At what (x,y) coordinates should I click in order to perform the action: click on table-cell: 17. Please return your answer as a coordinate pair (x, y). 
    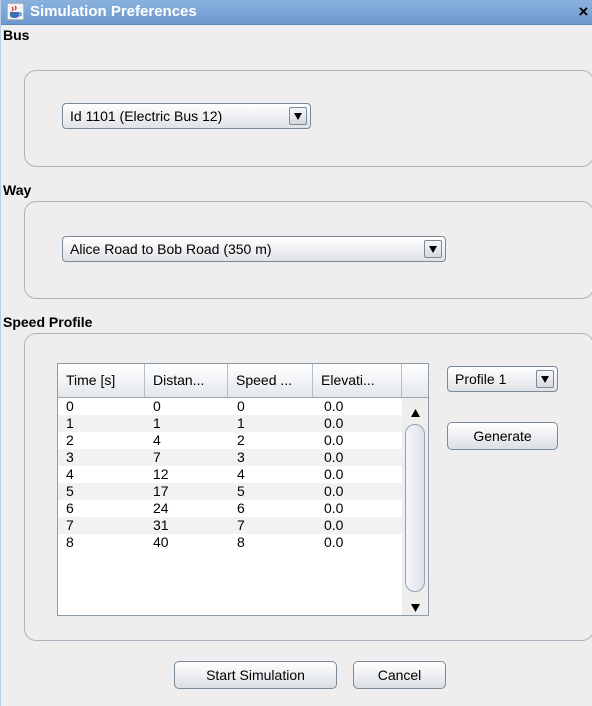
    Looking at the image, I should click on (161, 491).